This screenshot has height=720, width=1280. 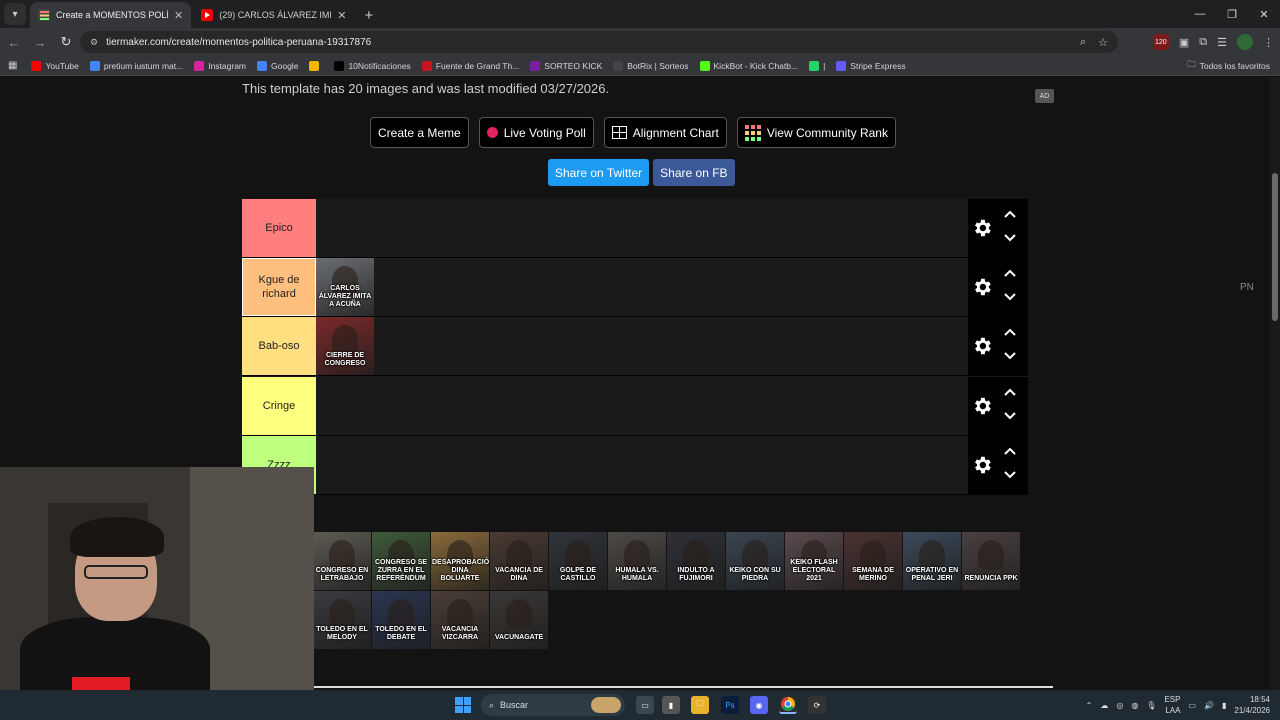 I want to click on tier-image: CARLOS ÁLVAREZ IMITA A ACUÑA, so click(x=345, y=287).